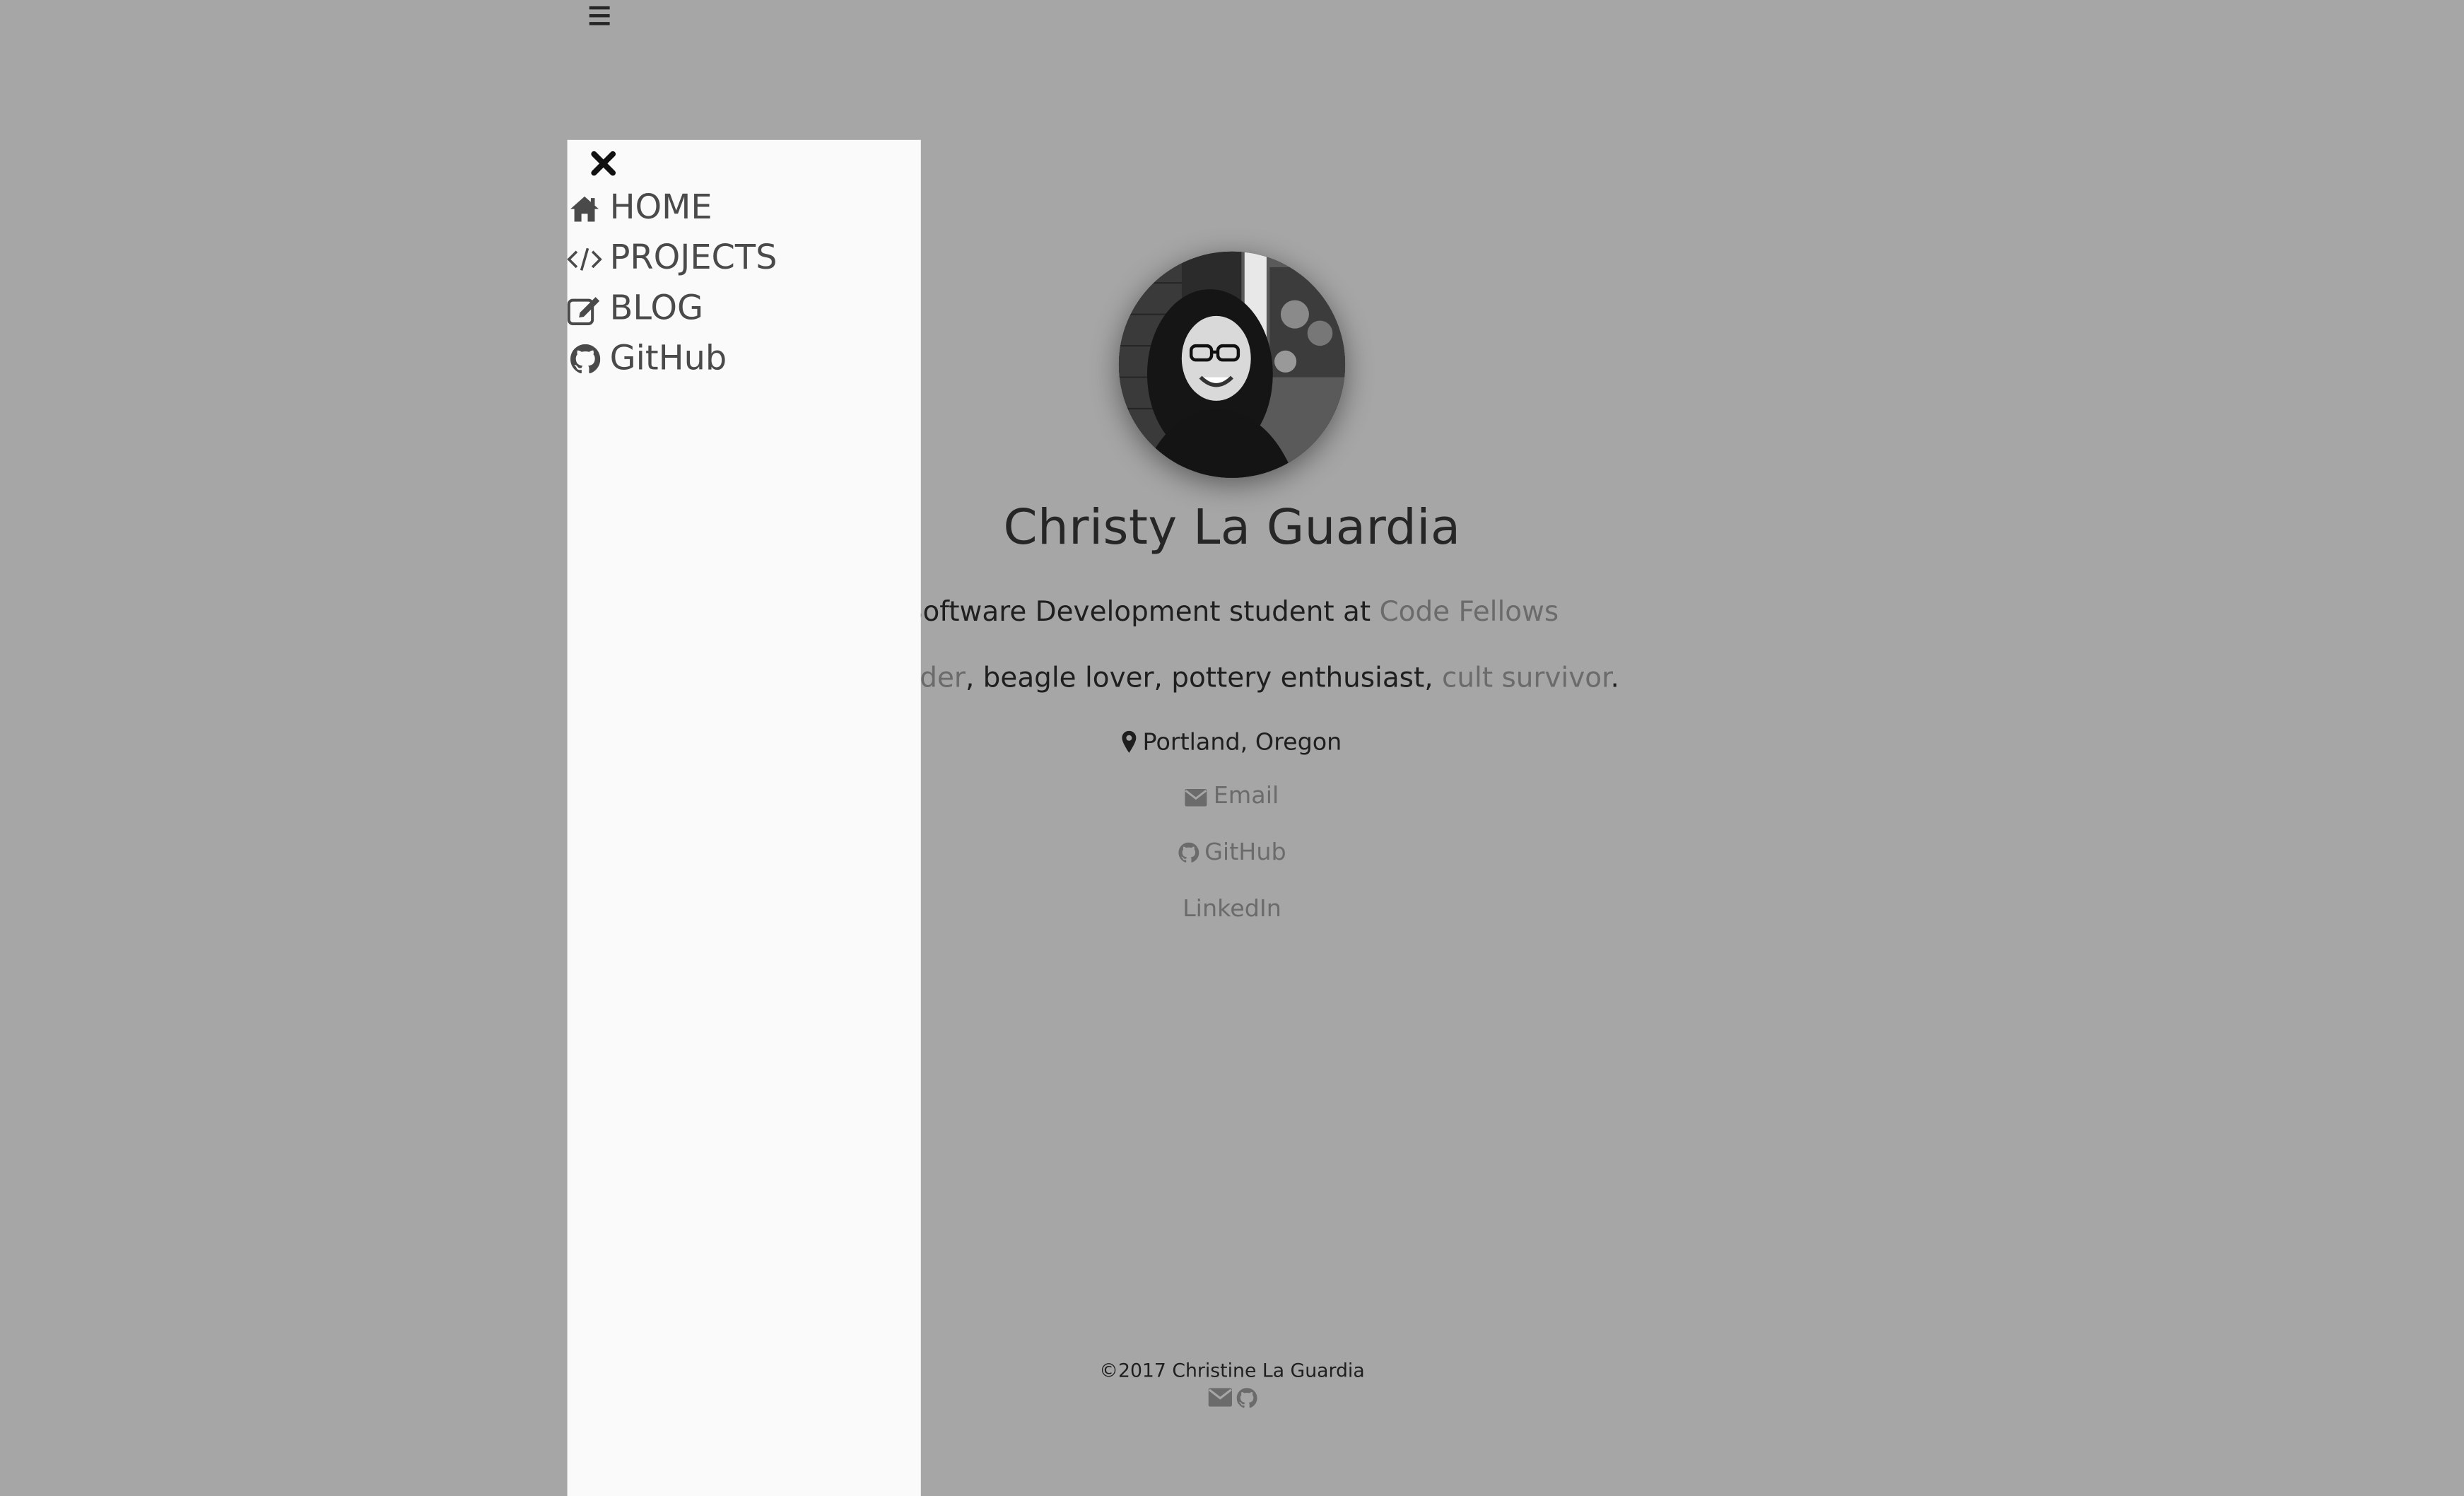 This screenshot has width=2464, height=1496. Describe the element at coordinates (668, 359) in the screenshot. I see `sidebar-item-label: GitHub` at that location.